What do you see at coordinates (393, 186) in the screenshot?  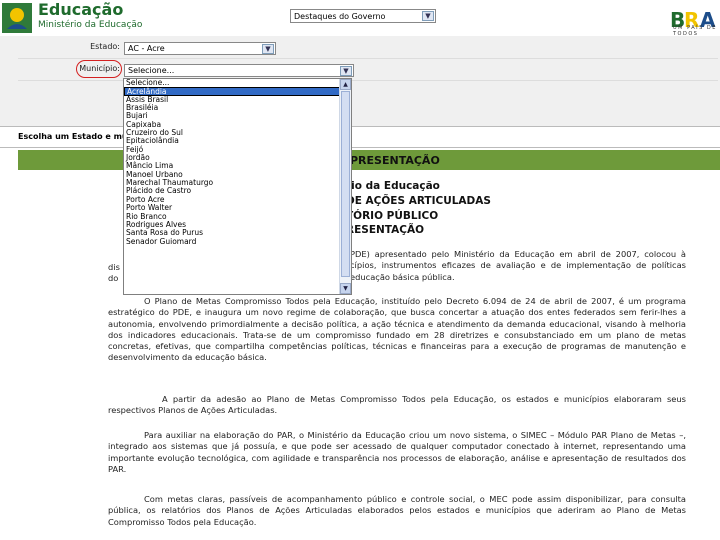 I see `doc-heading-1: rio da Educação` at bounding box center [393, 186].